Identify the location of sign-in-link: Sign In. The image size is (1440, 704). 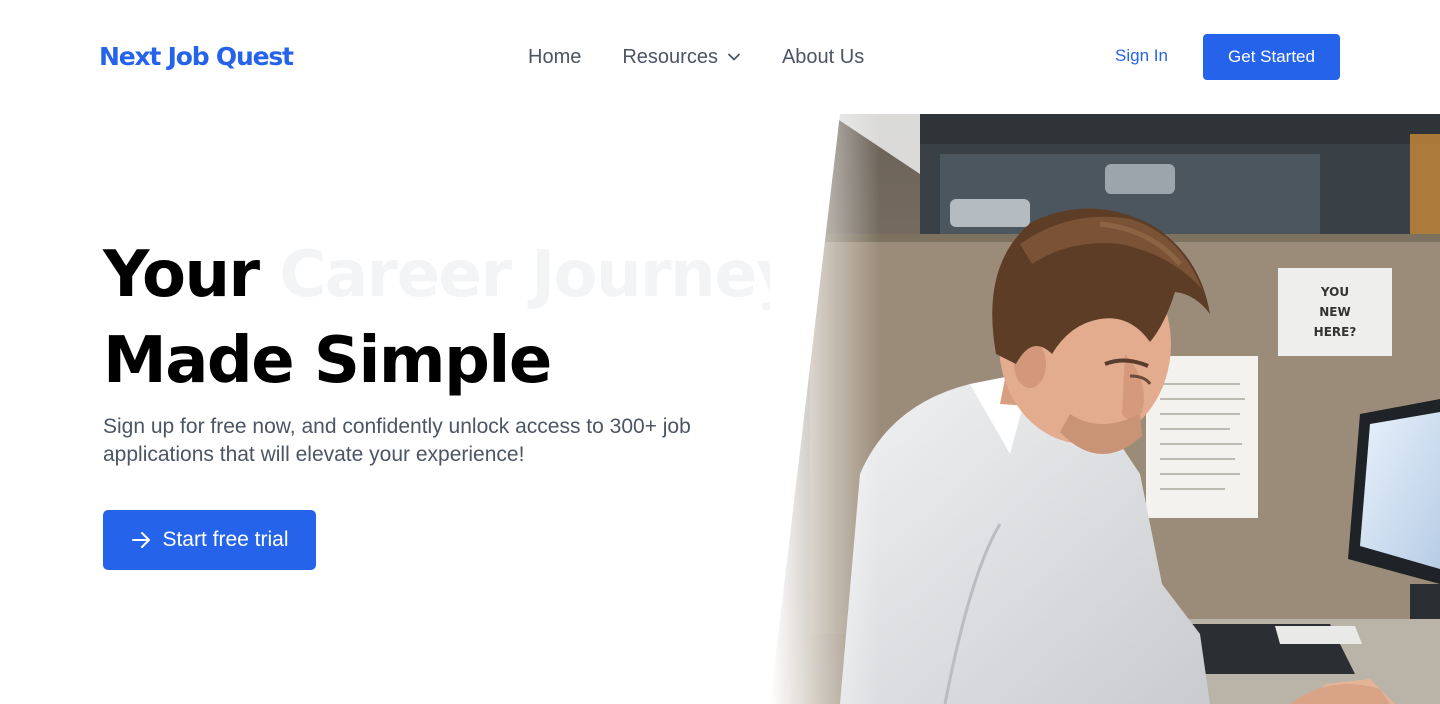
(1141, 56).